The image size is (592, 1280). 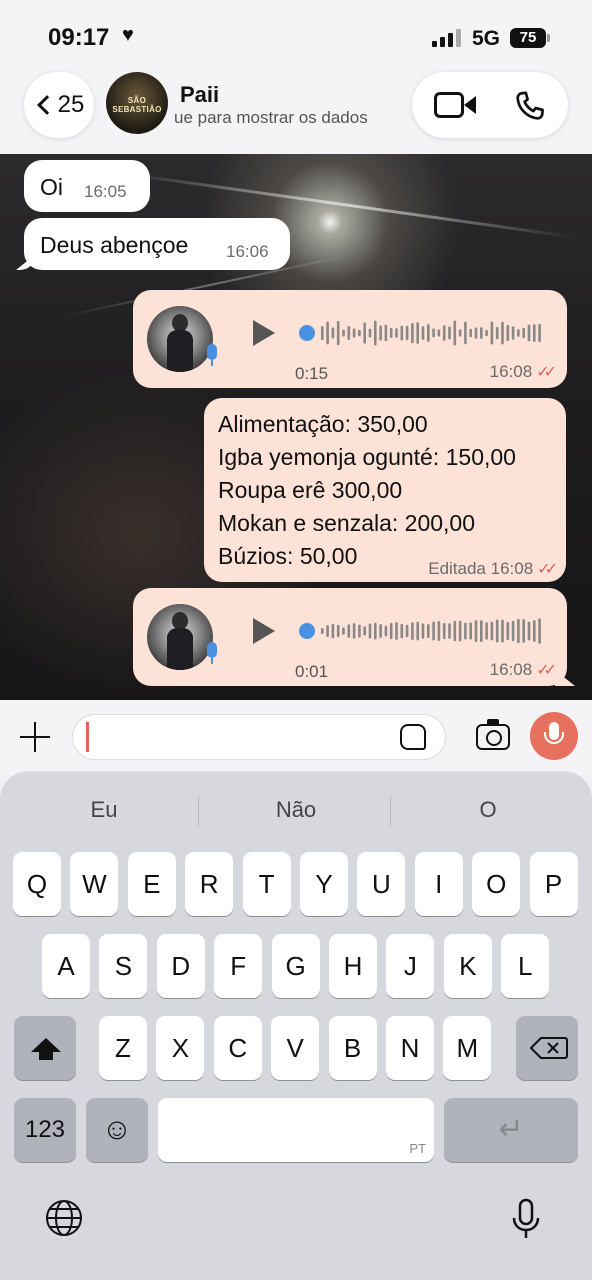 I want to click on key-f: F, so click(x=238, y=966).